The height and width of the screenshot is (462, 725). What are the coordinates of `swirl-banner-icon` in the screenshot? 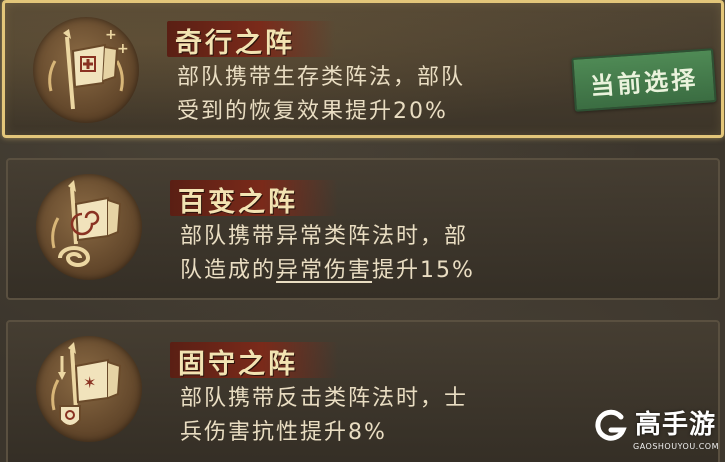 It's located at (89, 227).